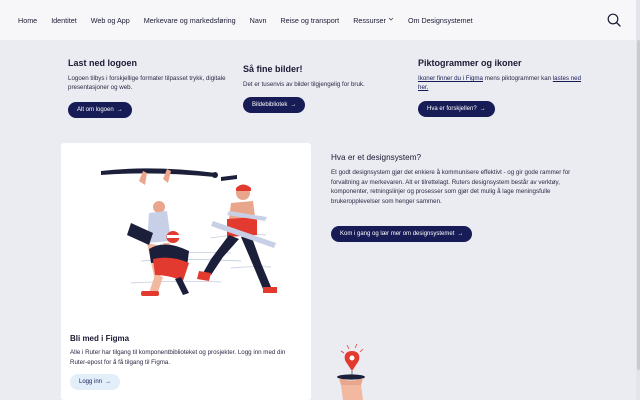 The width and height of the screenshot is (640, 400). What do you see at coordinates (397, 234) in the screenshot?
I see `design-system-button-label: Kom i gang og lær mer om designsystemet` at bounding box center [397, 234].